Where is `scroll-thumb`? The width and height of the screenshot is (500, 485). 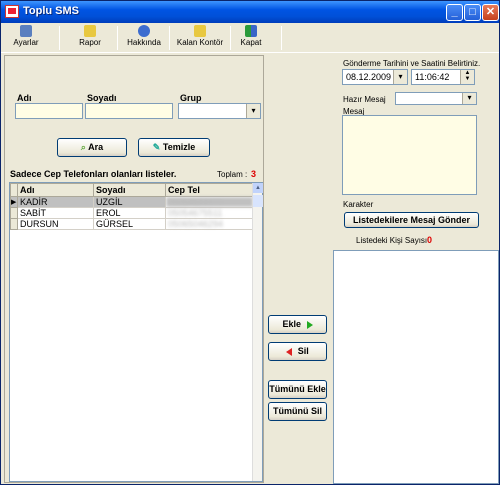
scroll-thumb is located at coordinates (258, 201).